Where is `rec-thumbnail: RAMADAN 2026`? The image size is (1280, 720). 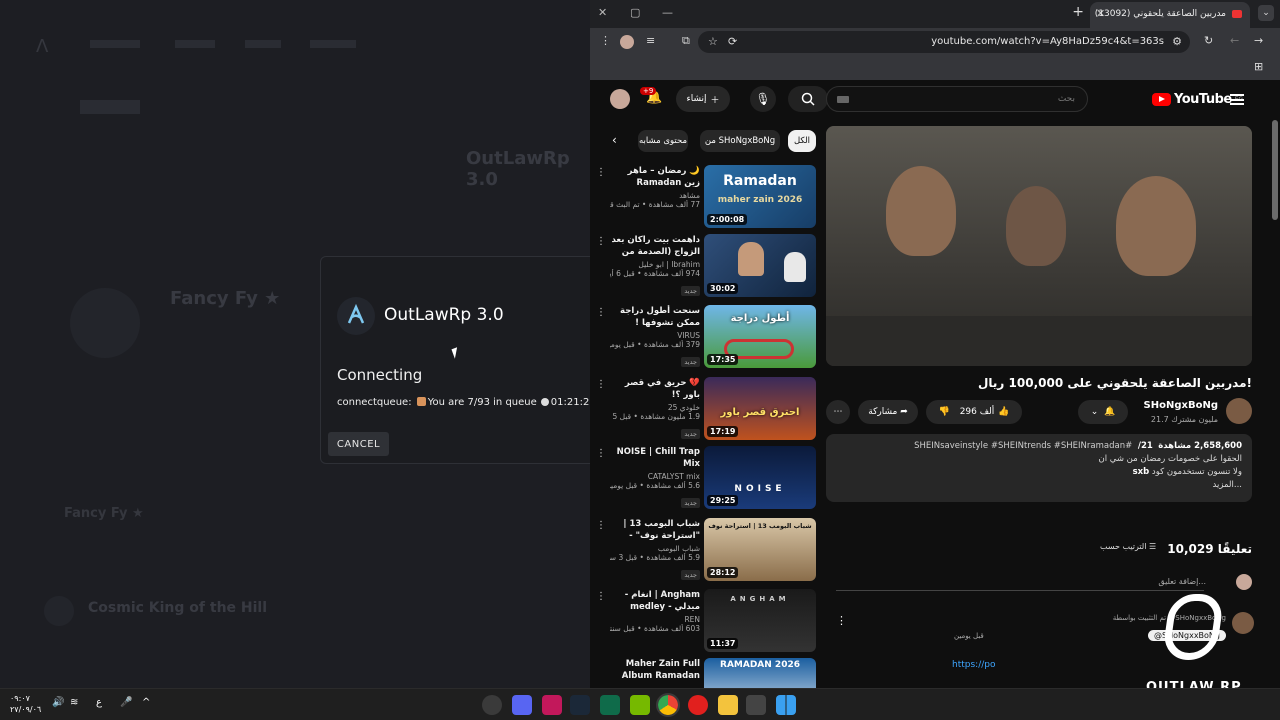 rec-thumbnail: RAMADAN 2026 is located at coordinates (760, 673).